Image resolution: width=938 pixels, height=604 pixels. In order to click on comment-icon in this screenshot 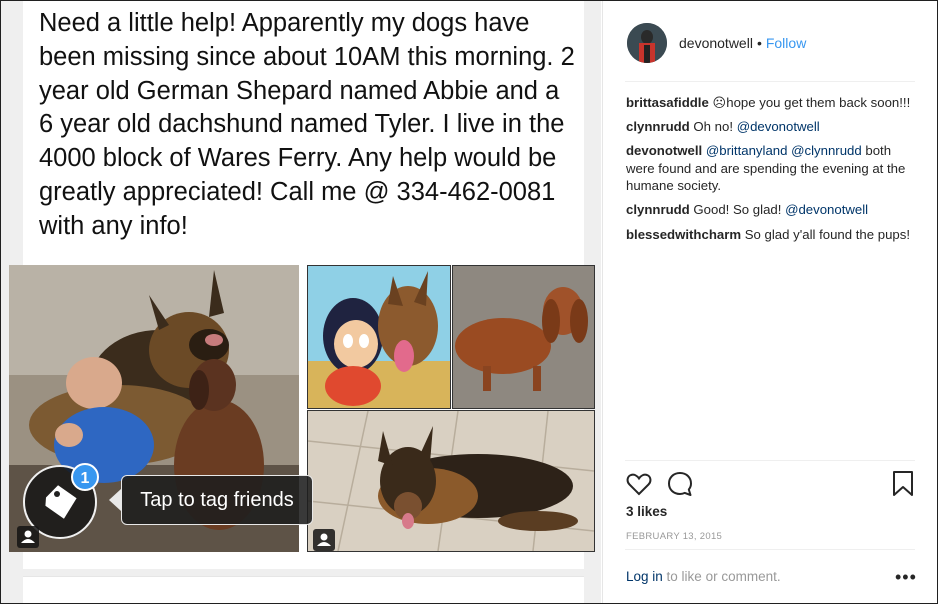, I will do `click(680, 484)`.